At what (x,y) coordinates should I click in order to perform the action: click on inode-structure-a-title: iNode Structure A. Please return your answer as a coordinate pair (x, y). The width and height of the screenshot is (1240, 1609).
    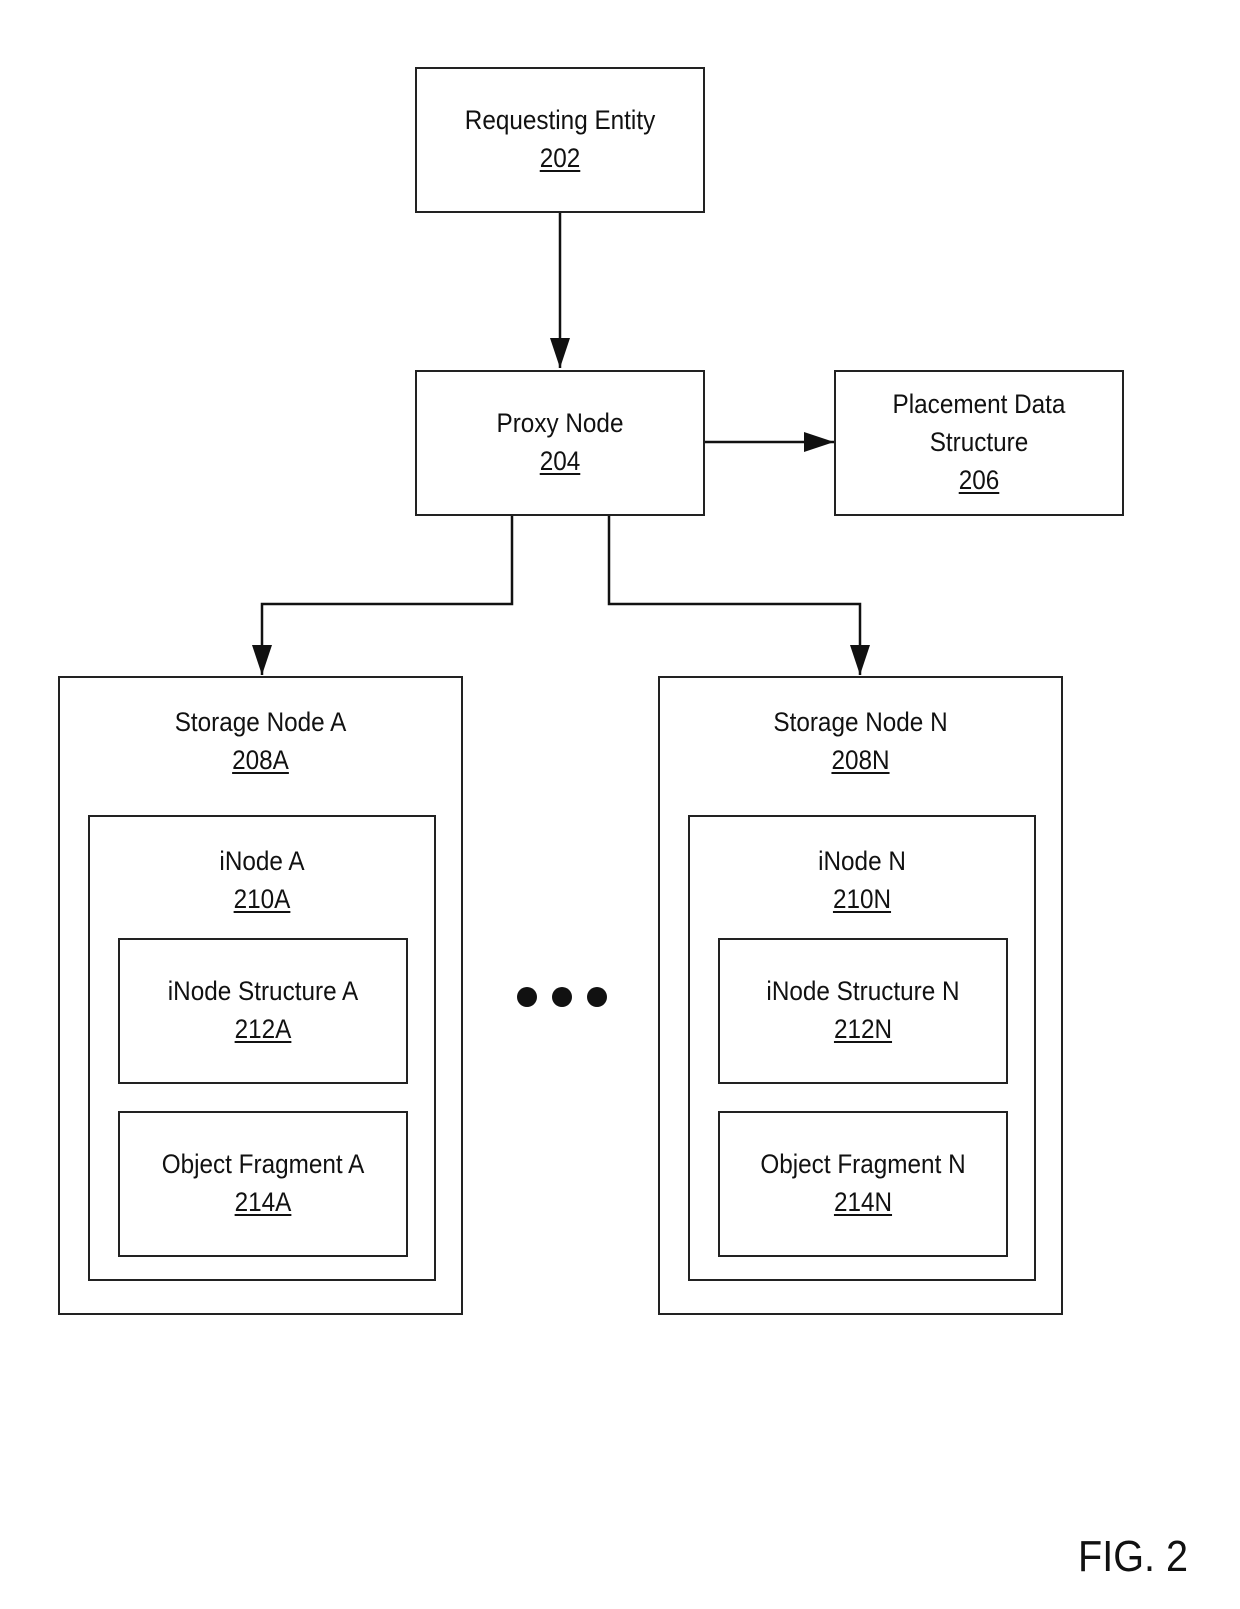
    Looking at the image, I should click on (263, 991).